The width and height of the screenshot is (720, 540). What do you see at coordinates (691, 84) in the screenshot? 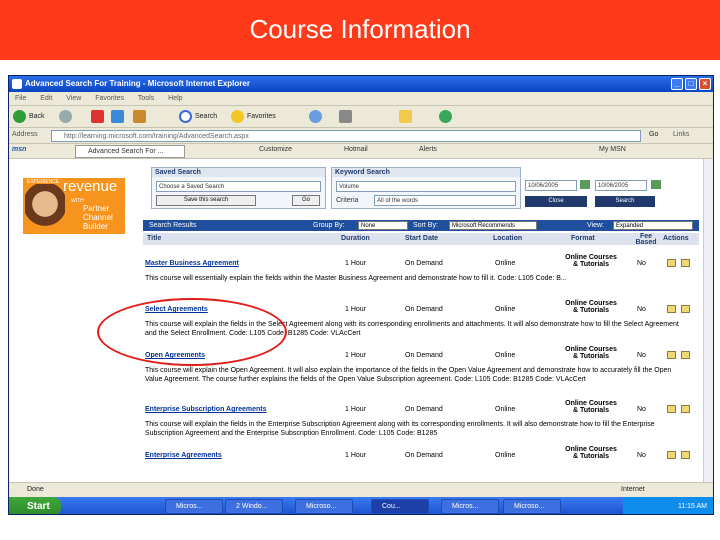
I see `maximize-icon: □` at bounding box center [691, 84].